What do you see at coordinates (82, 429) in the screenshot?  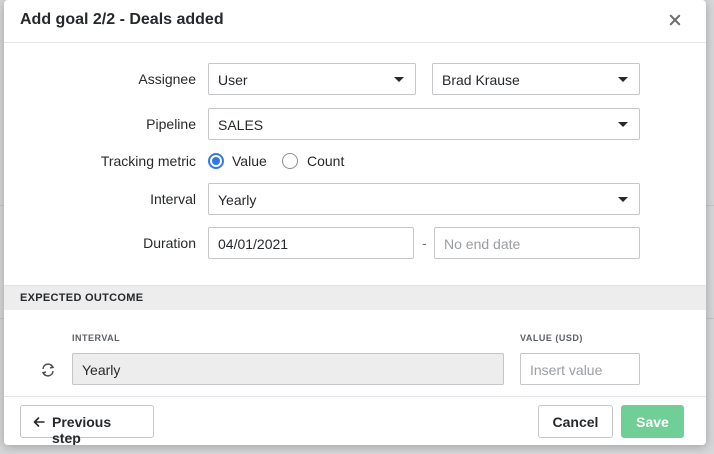 I see `previous-step-label: Previous step` at bounding box center [82, 429].